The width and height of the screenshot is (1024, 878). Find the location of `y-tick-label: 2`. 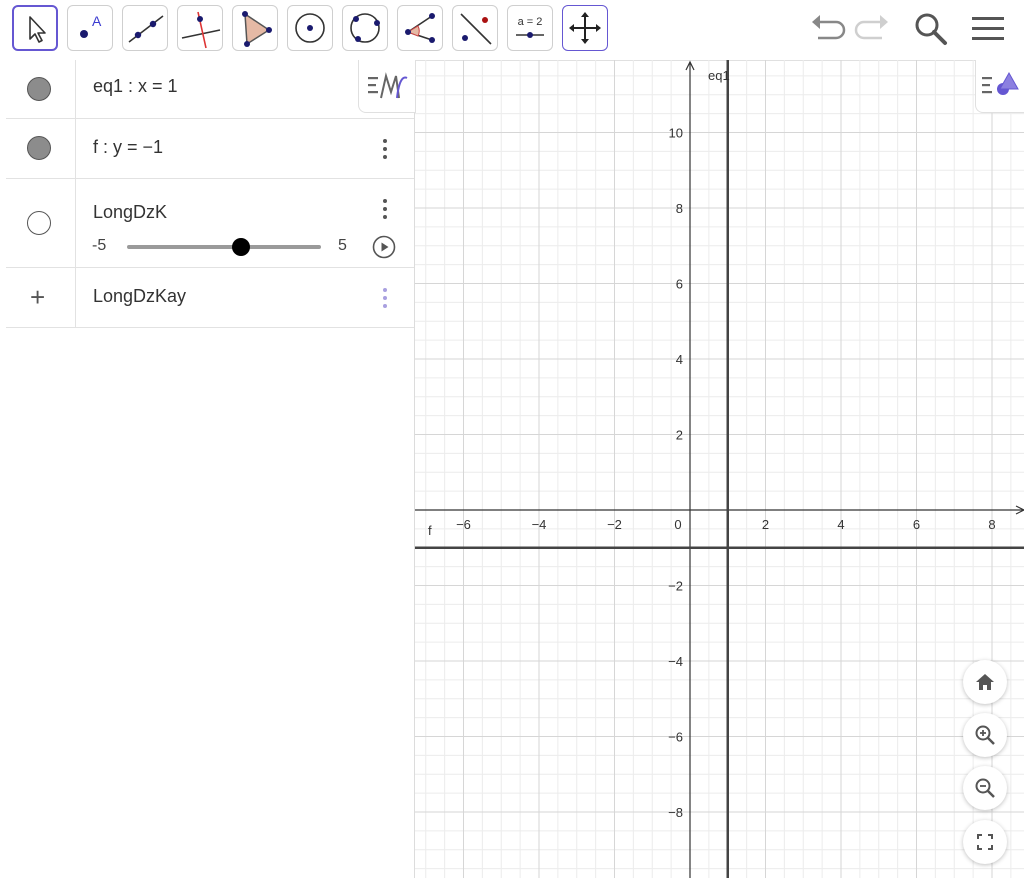

y-tick-label: 2 is located at coordinates (679, 435).